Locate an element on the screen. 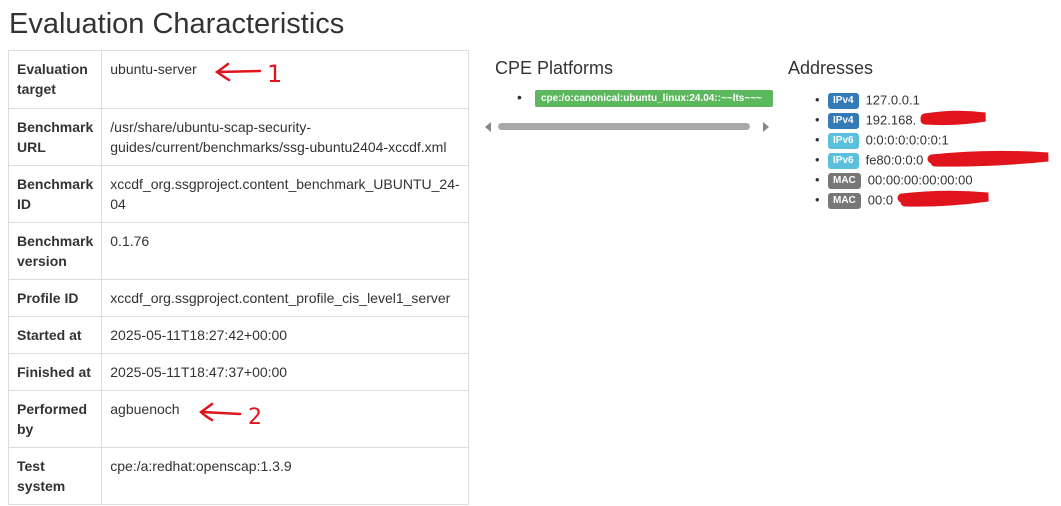 Image resolution: width=1061 pixels, height=506 pixels. redaction-marks is located at coordinates (973, 158).